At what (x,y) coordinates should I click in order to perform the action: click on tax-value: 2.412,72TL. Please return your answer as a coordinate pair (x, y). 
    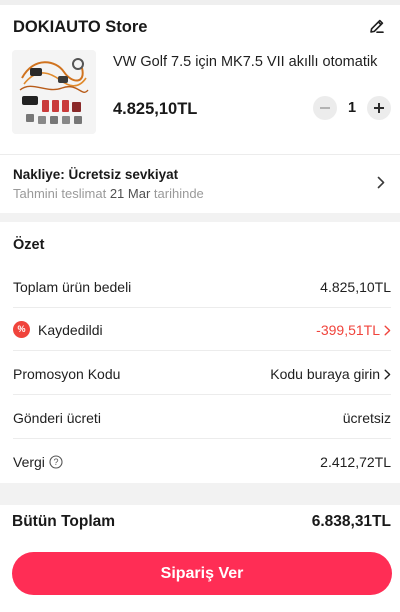
    Looking at the image, I should click on (355, 462).